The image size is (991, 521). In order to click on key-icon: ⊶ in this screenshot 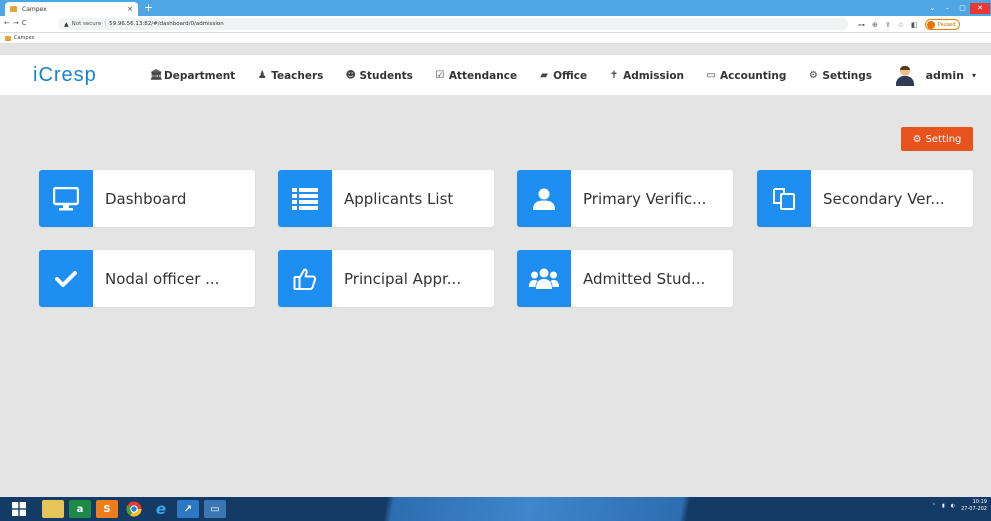, I will do `click(861, 25)`.